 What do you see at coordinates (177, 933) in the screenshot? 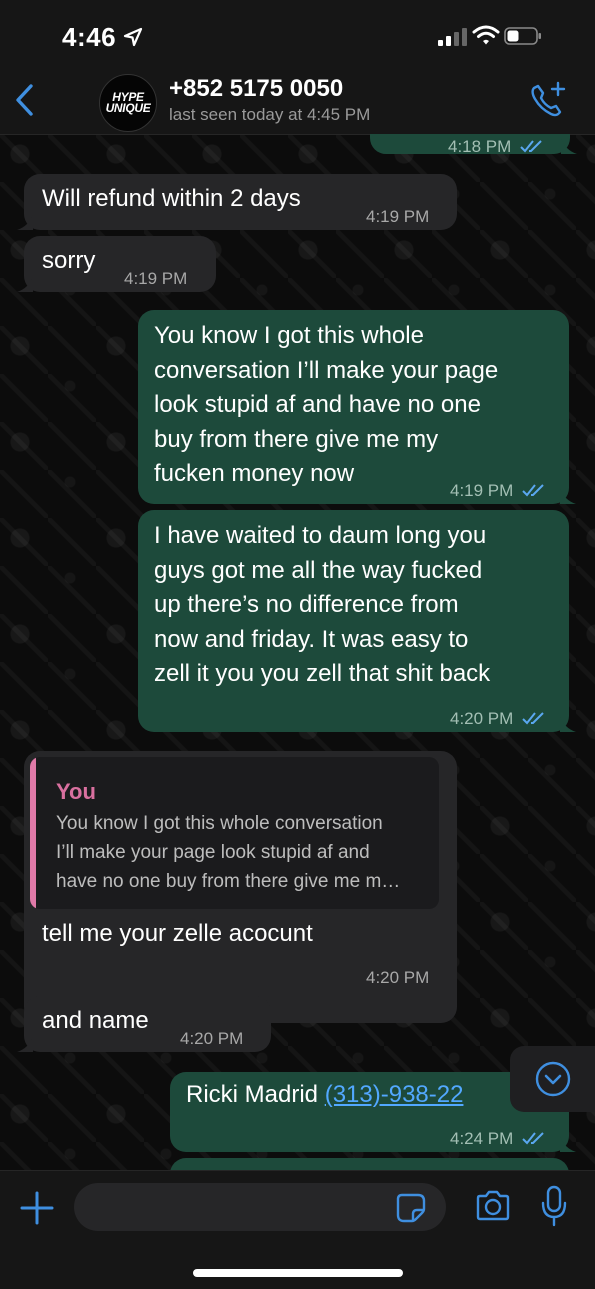
I see `message-text: tell me your zelle acocunt` at bounding box center [177, 933].